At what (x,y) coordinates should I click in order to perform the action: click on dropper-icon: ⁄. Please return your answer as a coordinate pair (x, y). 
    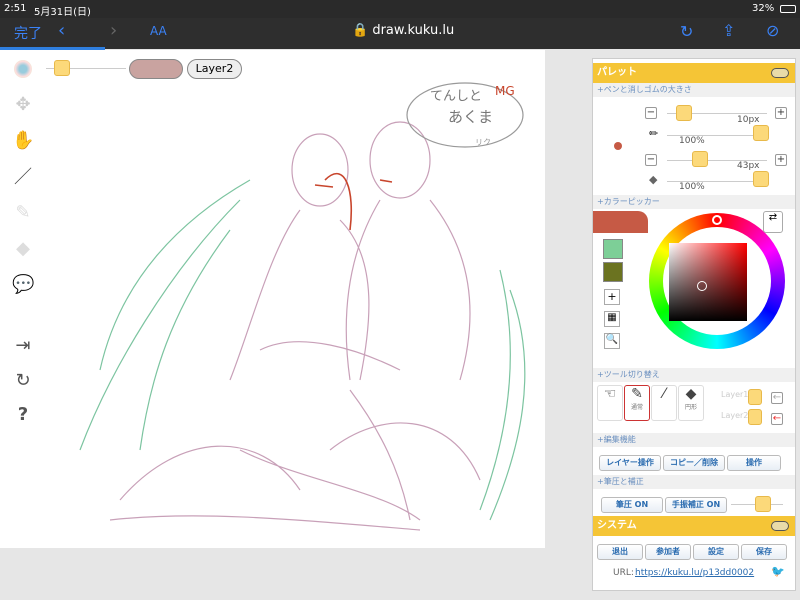
    Looking at the image, I should click on (664, 394).